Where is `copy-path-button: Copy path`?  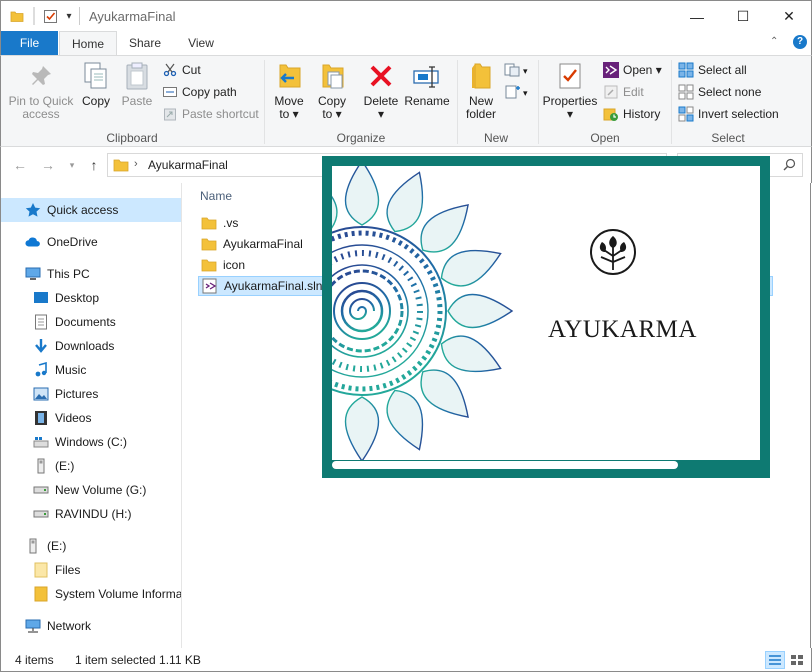 copy-path-button: Copy path is located at coordinates (199, 92).